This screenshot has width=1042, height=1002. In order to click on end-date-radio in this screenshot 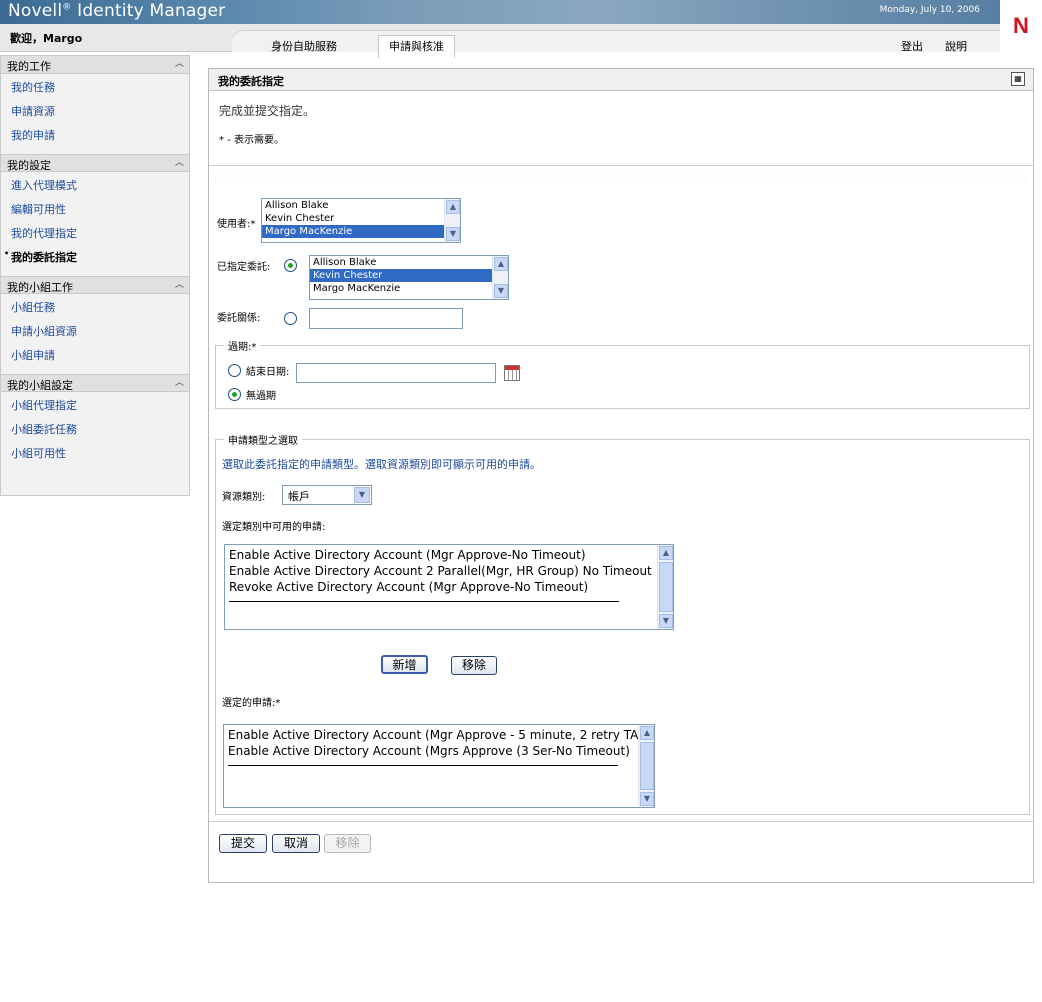, I will do `click(234, 370)`.